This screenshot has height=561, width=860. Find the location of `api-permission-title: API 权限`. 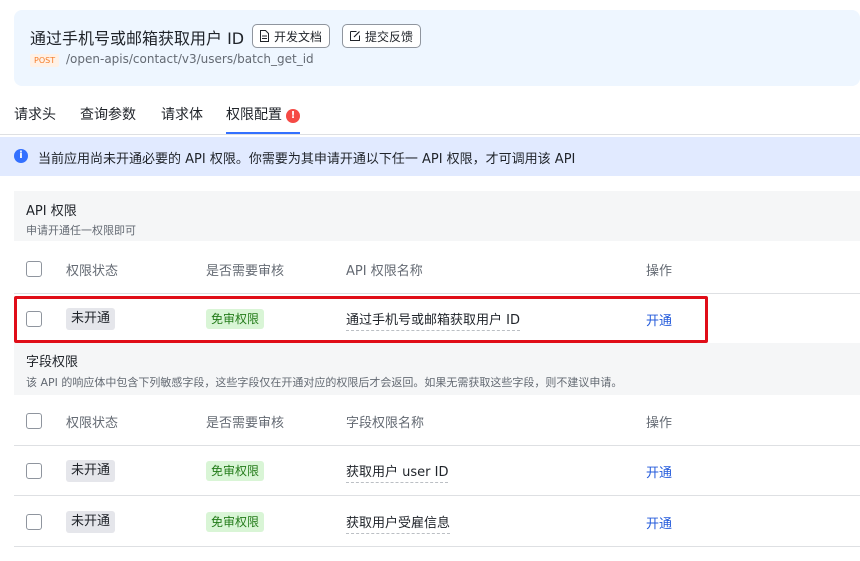

api-permission-title: API 权限 is located at coordinates (51, 211).